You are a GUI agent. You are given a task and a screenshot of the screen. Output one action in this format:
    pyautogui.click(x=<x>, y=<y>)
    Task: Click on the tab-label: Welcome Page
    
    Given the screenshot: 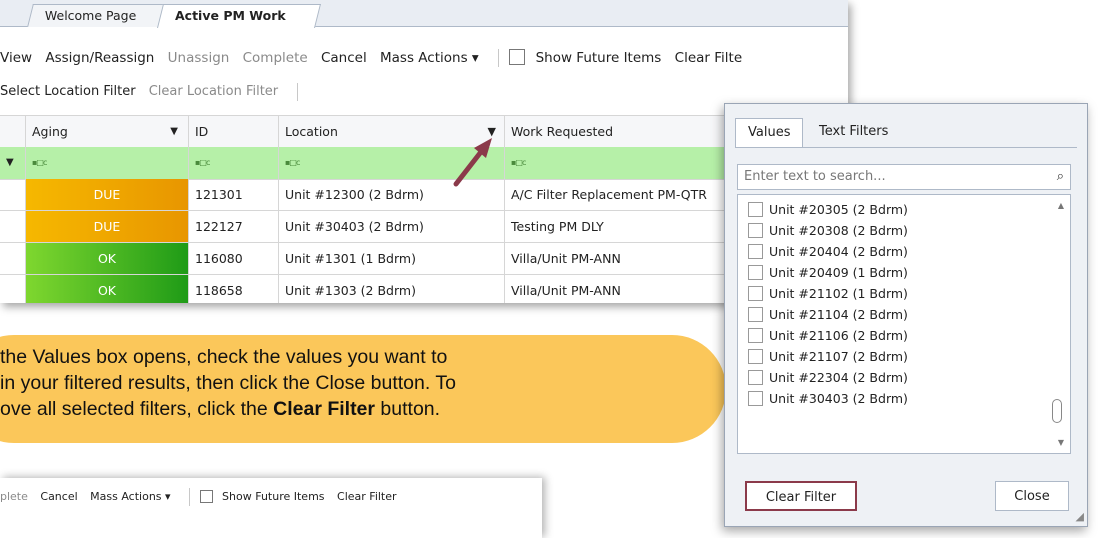 What is the action you would take?
    pyautogui.click(x=90, y=15)
    